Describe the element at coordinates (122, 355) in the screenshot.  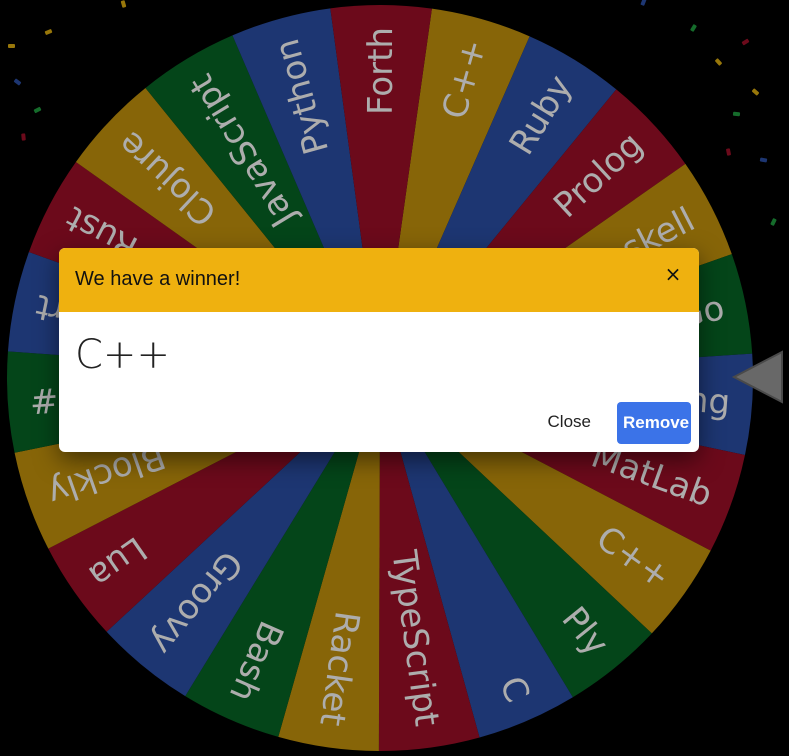
I see `winner-name: C++` at that location.